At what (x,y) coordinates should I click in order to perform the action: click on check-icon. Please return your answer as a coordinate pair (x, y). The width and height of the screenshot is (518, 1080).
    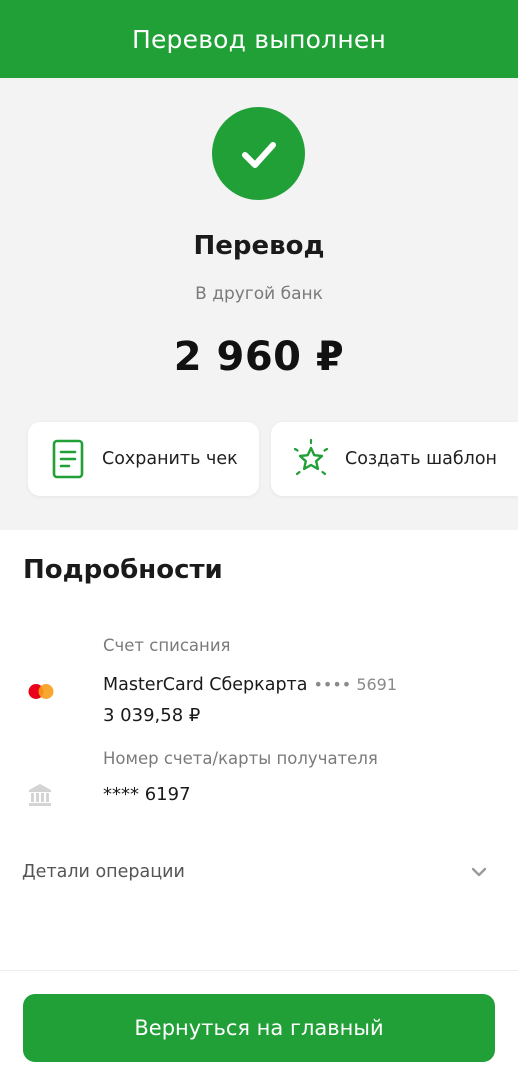
    Looking at the image, I should click on (258, 154).